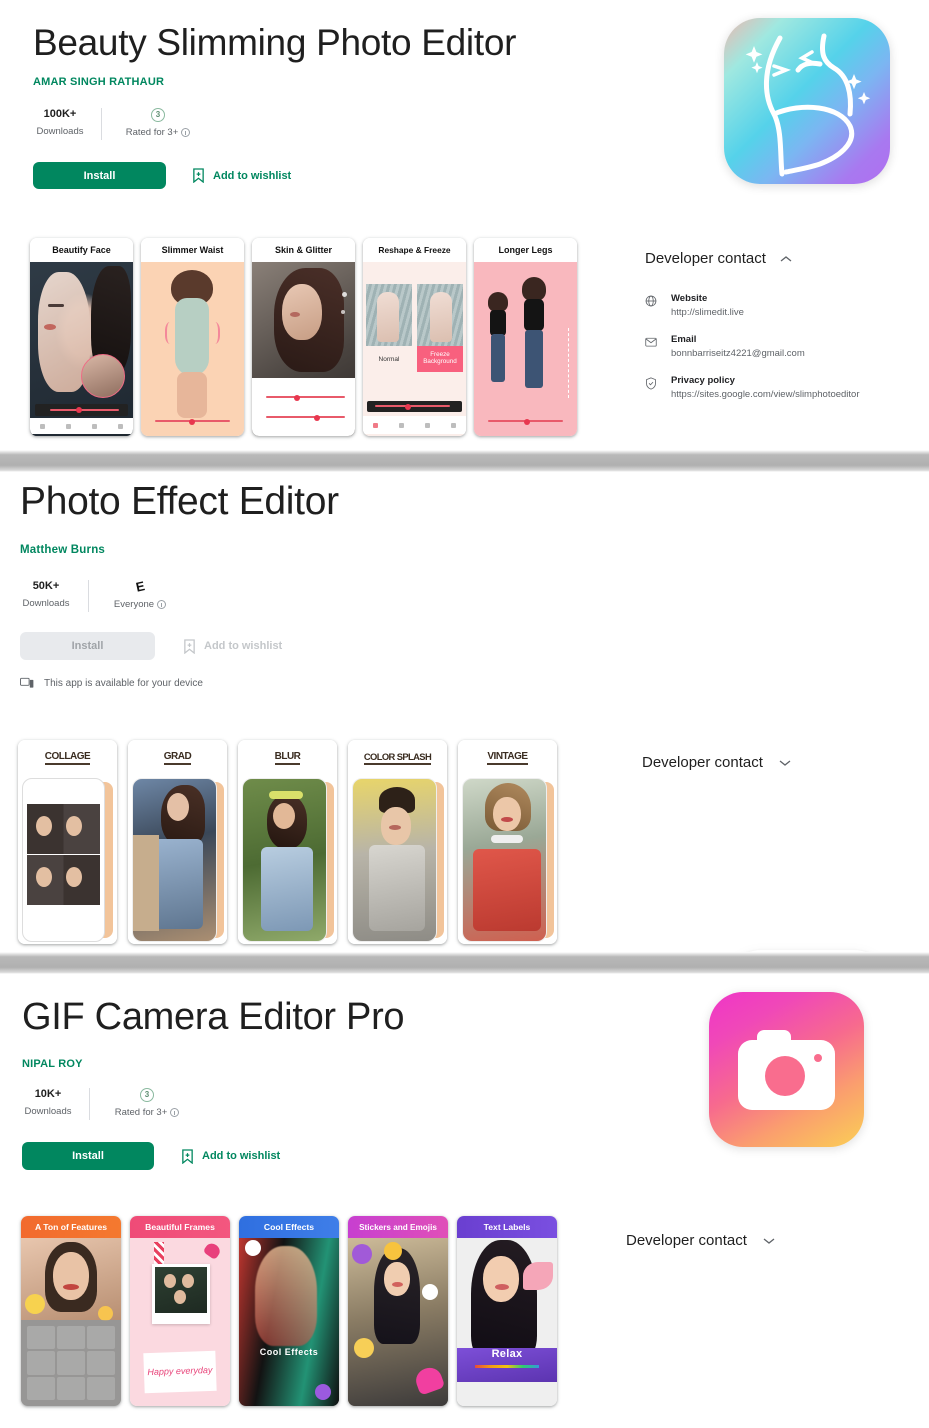 The image size is (929, 1428). I want to click on device-availability-note: This app is available for your device, so click(111, 683).